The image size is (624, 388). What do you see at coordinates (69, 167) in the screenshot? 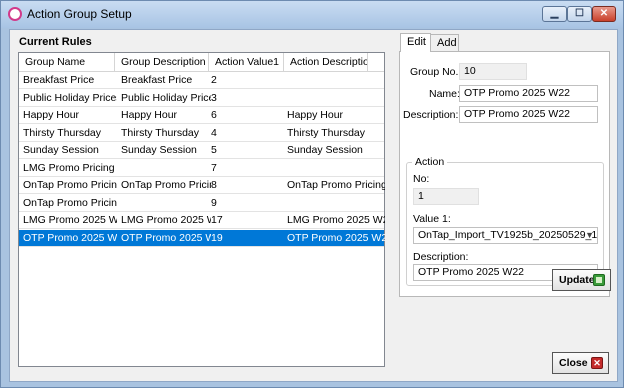
I see `cell-group-name: LMG Promo Pricing` at bounding box center [69, 167].